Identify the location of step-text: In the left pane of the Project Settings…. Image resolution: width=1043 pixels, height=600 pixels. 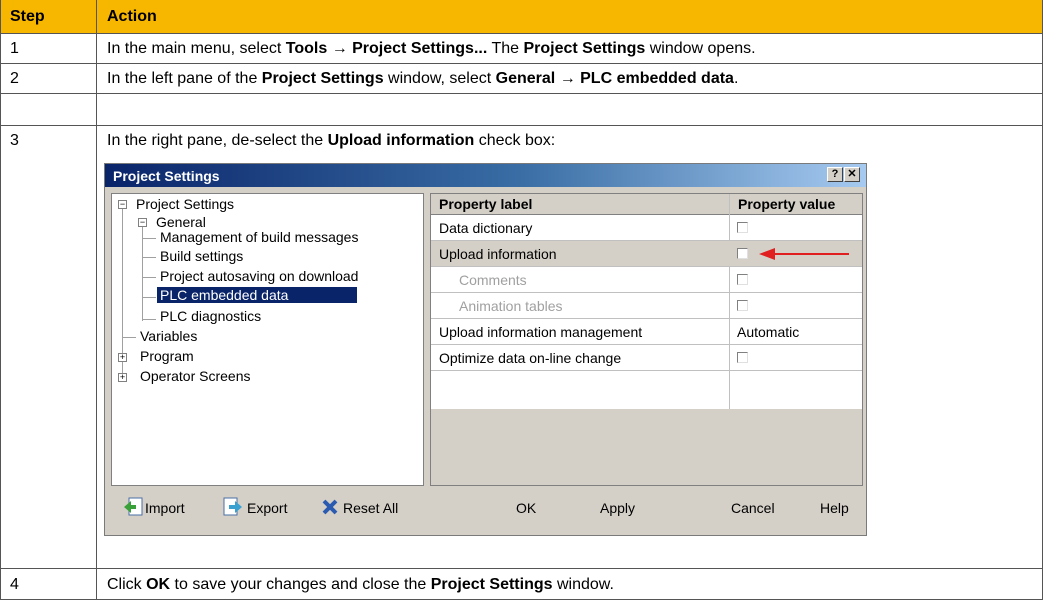
(423, 78).